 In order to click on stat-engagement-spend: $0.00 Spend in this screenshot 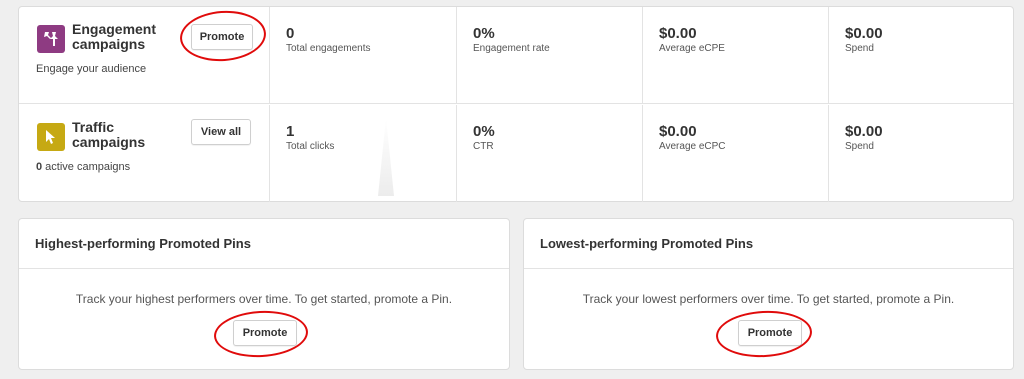, I will do `click(921, 55)`.